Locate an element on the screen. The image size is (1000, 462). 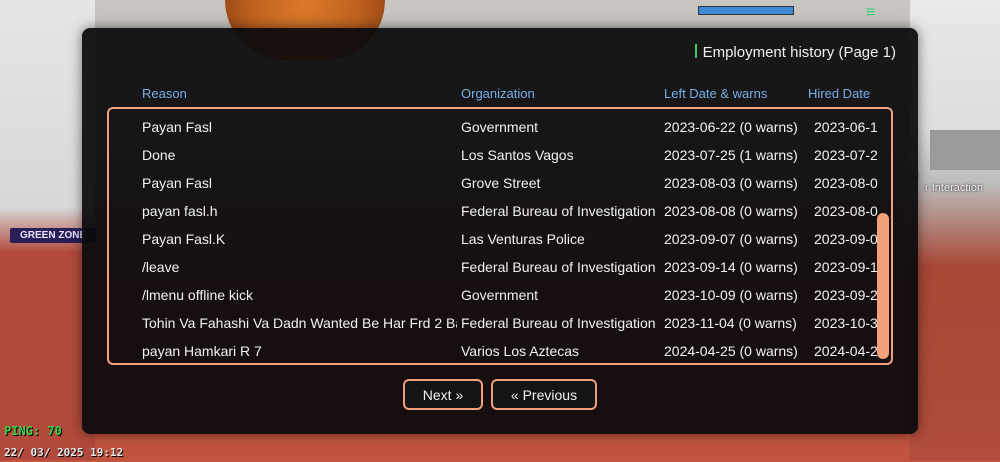
cell-organization: Grove Street is located at coordinates (501, 183).